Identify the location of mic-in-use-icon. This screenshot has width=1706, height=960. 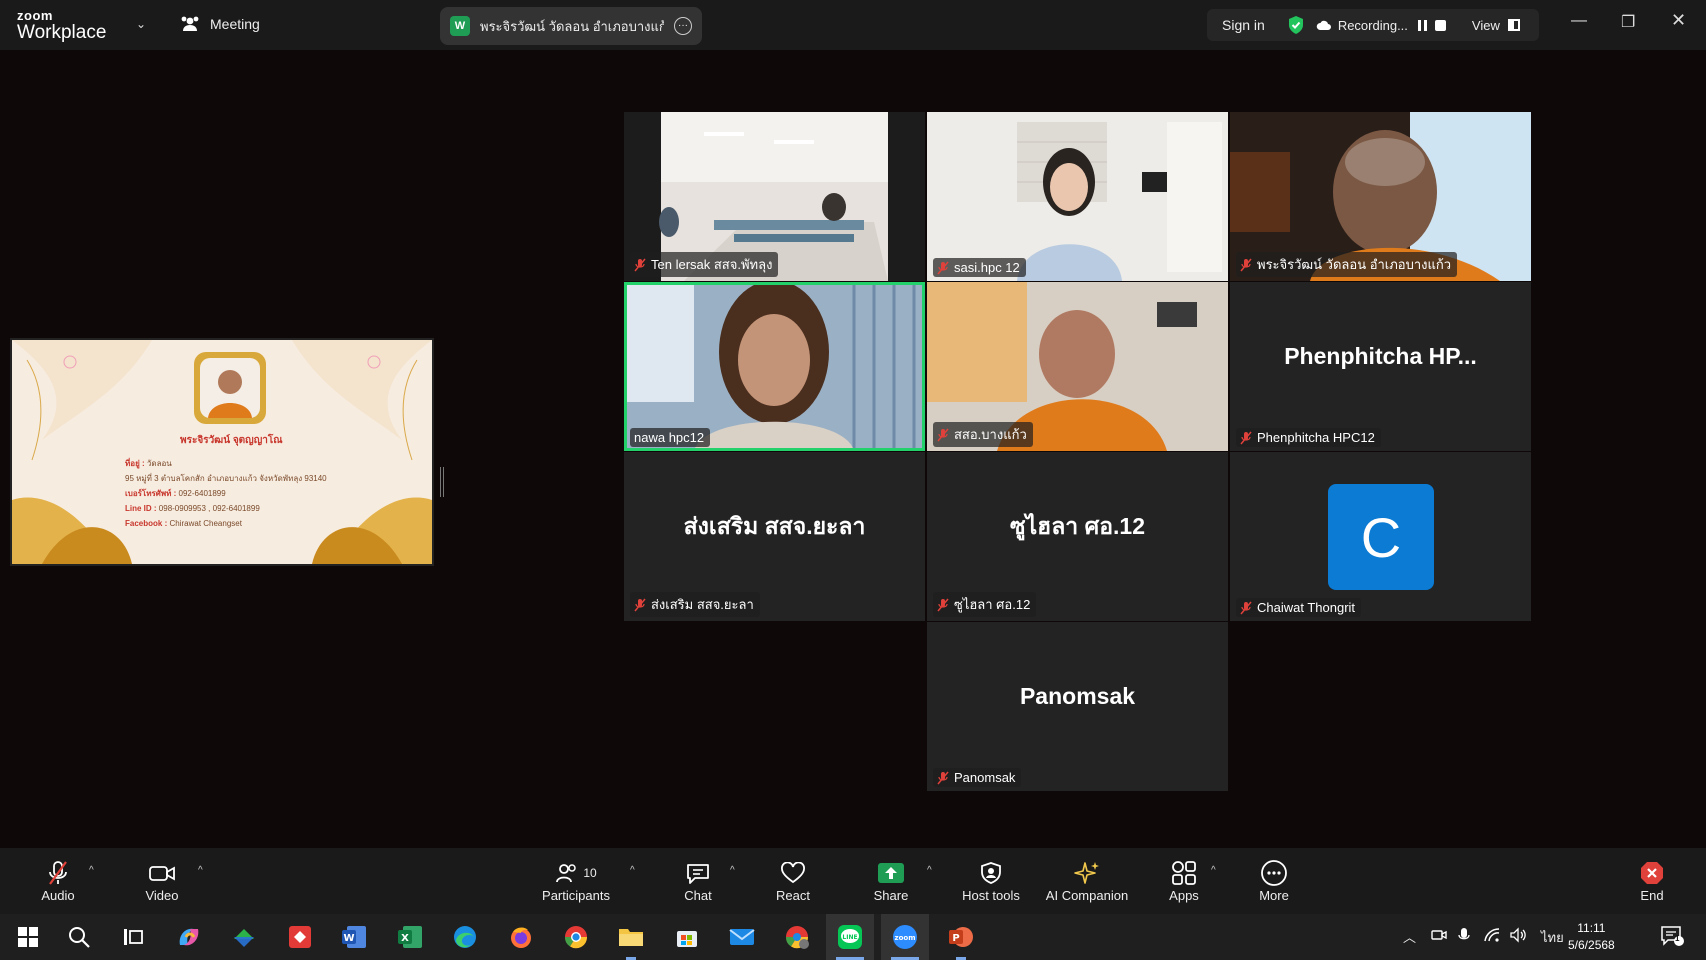
(1464, 936).